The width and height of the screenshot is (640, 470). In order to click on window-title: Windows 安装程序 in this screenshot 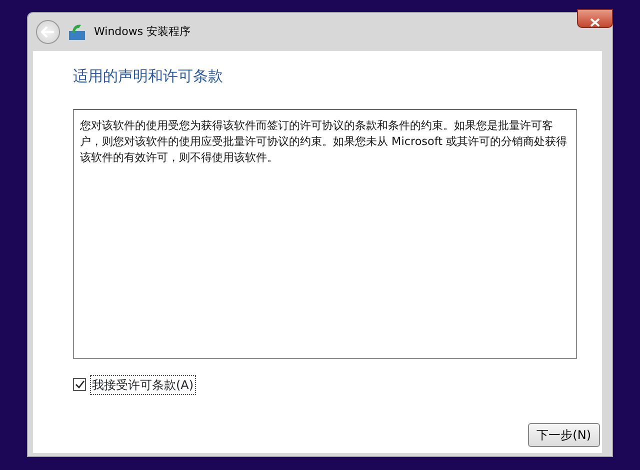, I will do `click(142, 32)`.